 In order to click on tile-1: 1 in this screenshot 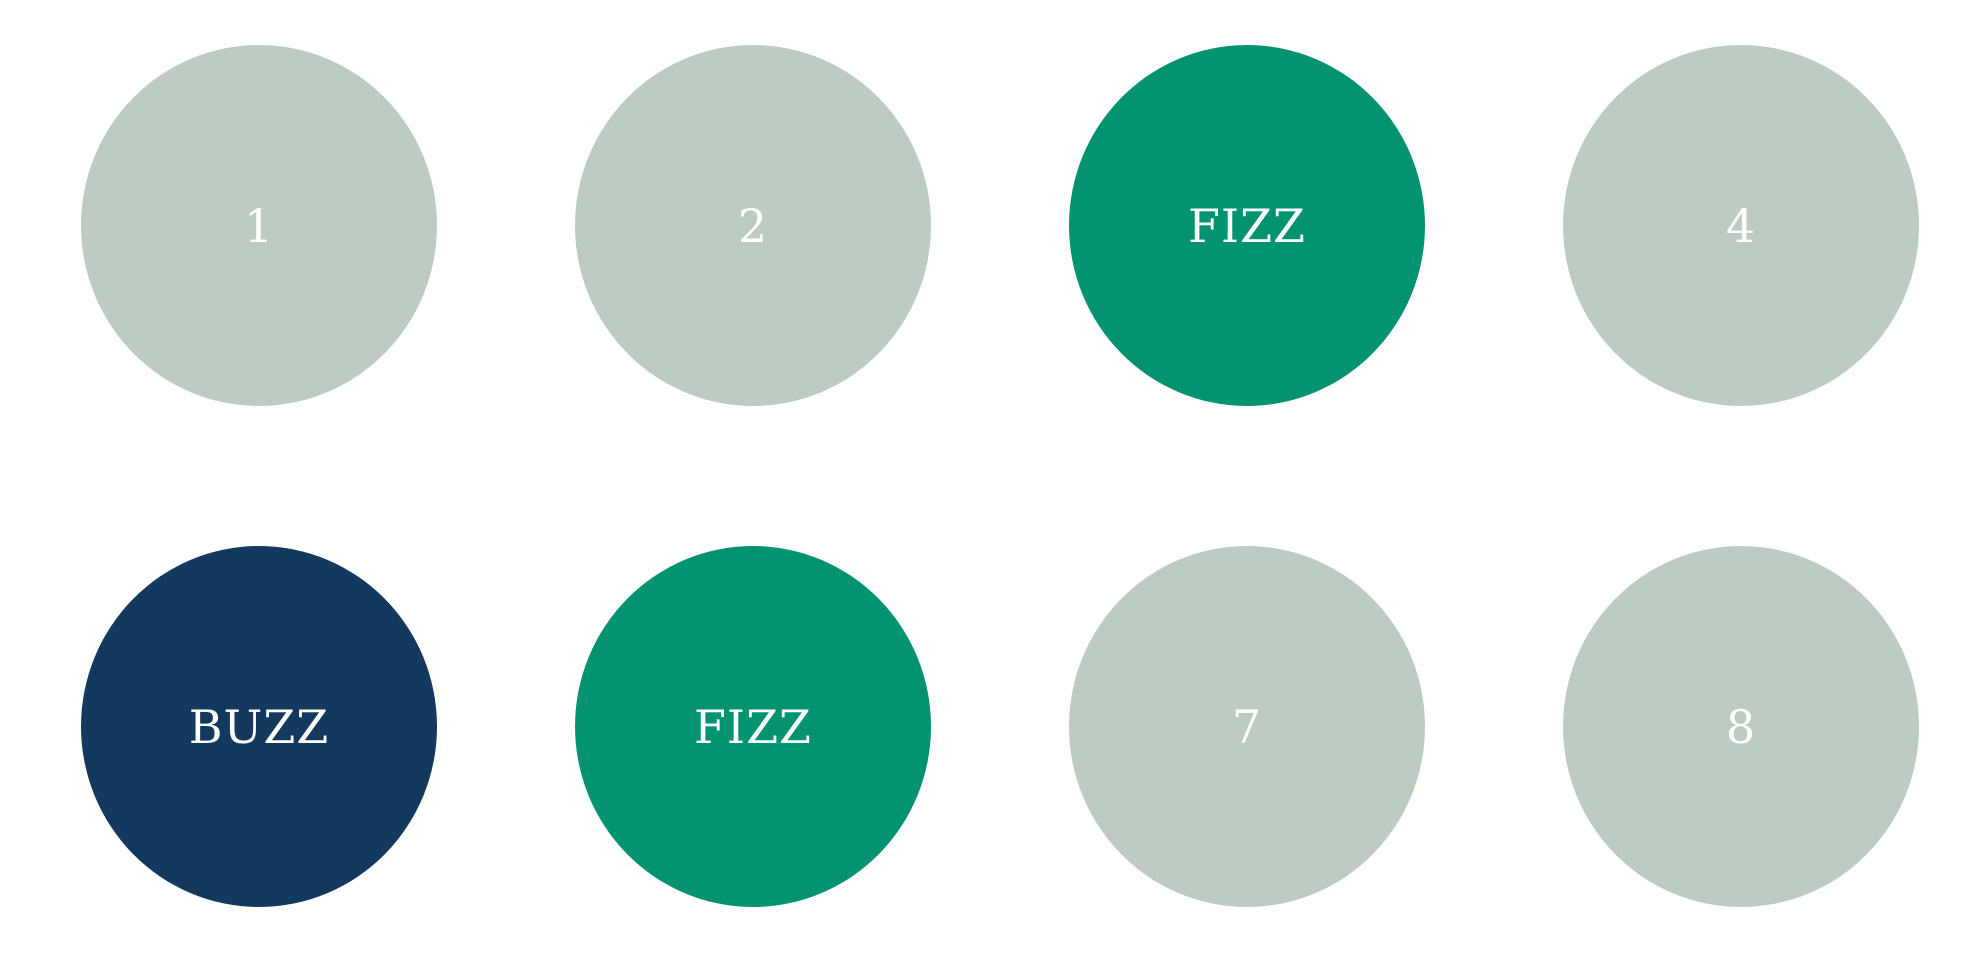, I will do `click(259, 225)`.